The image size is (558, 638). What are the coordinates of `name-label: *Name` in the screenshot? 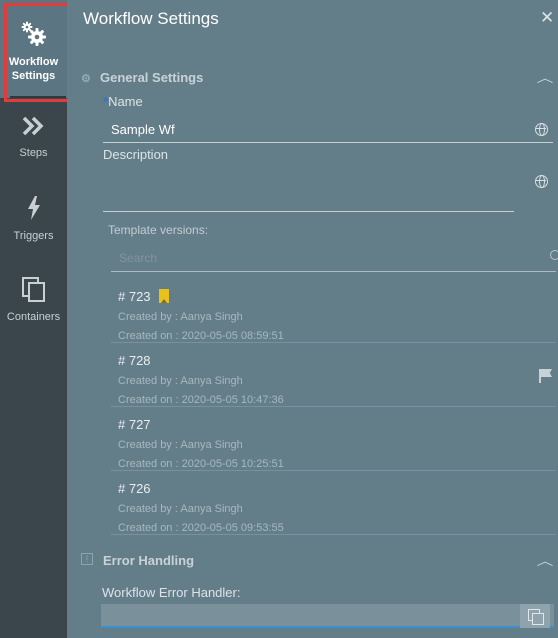 It's located at (123, 101).